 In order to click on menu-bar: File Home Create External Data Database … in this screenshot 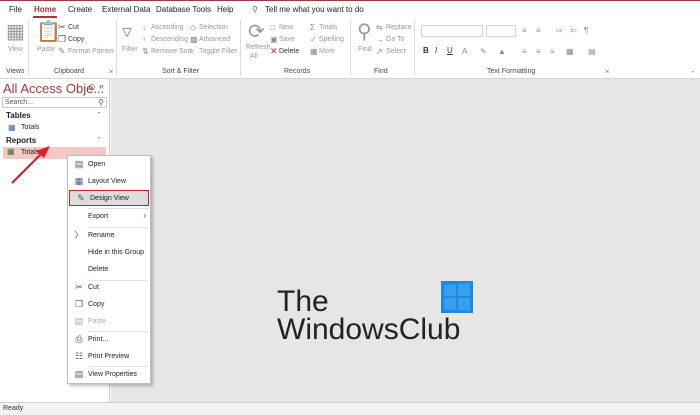, I will do `click(350, 9)`.